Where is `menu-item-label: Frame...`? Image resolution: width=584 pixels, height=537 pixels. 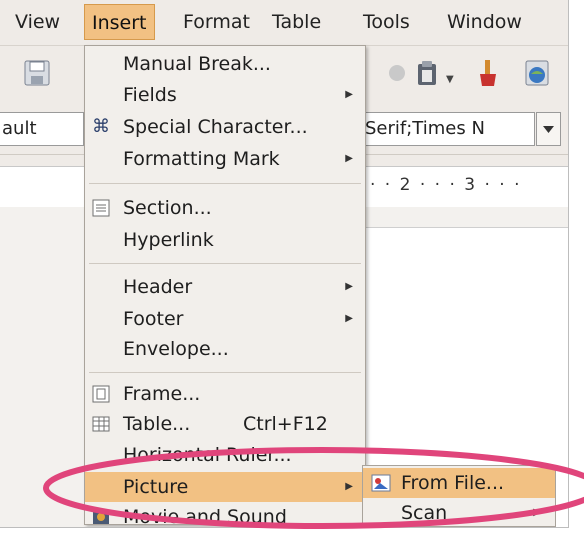
menu-item-label: Frame... is located at coordinates (162, 394).